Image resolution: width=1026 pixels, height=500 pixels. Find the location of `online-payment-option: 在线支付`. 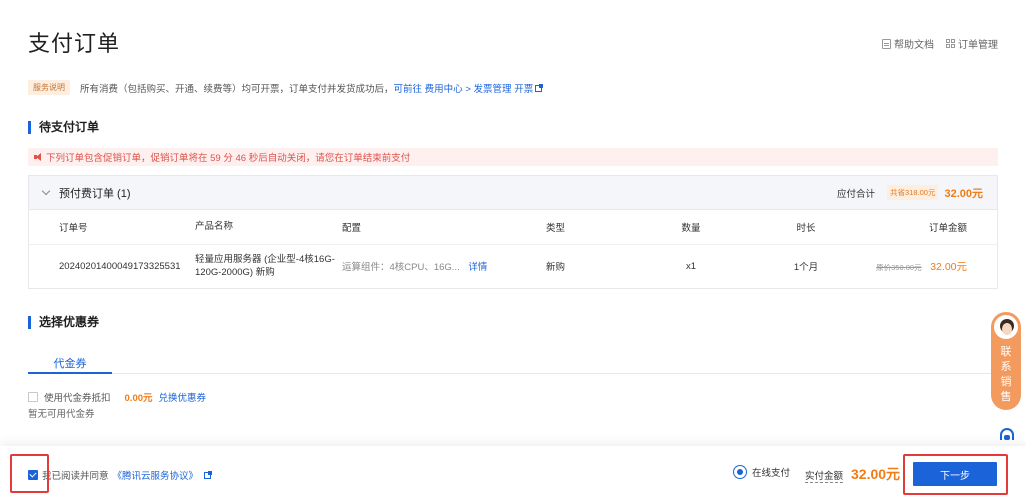

online-payment-option: 在线支付 is located at coordinates (761, 472).